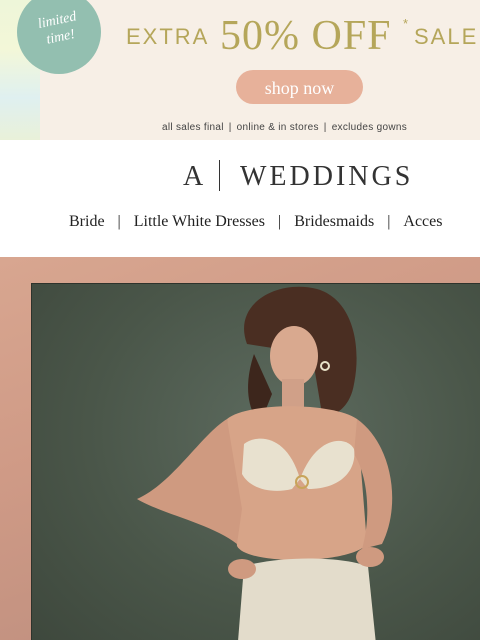  What do you see at coordinates (294, 356) in the screenshot?
I see `model-face` at bounding box center [294, 356].